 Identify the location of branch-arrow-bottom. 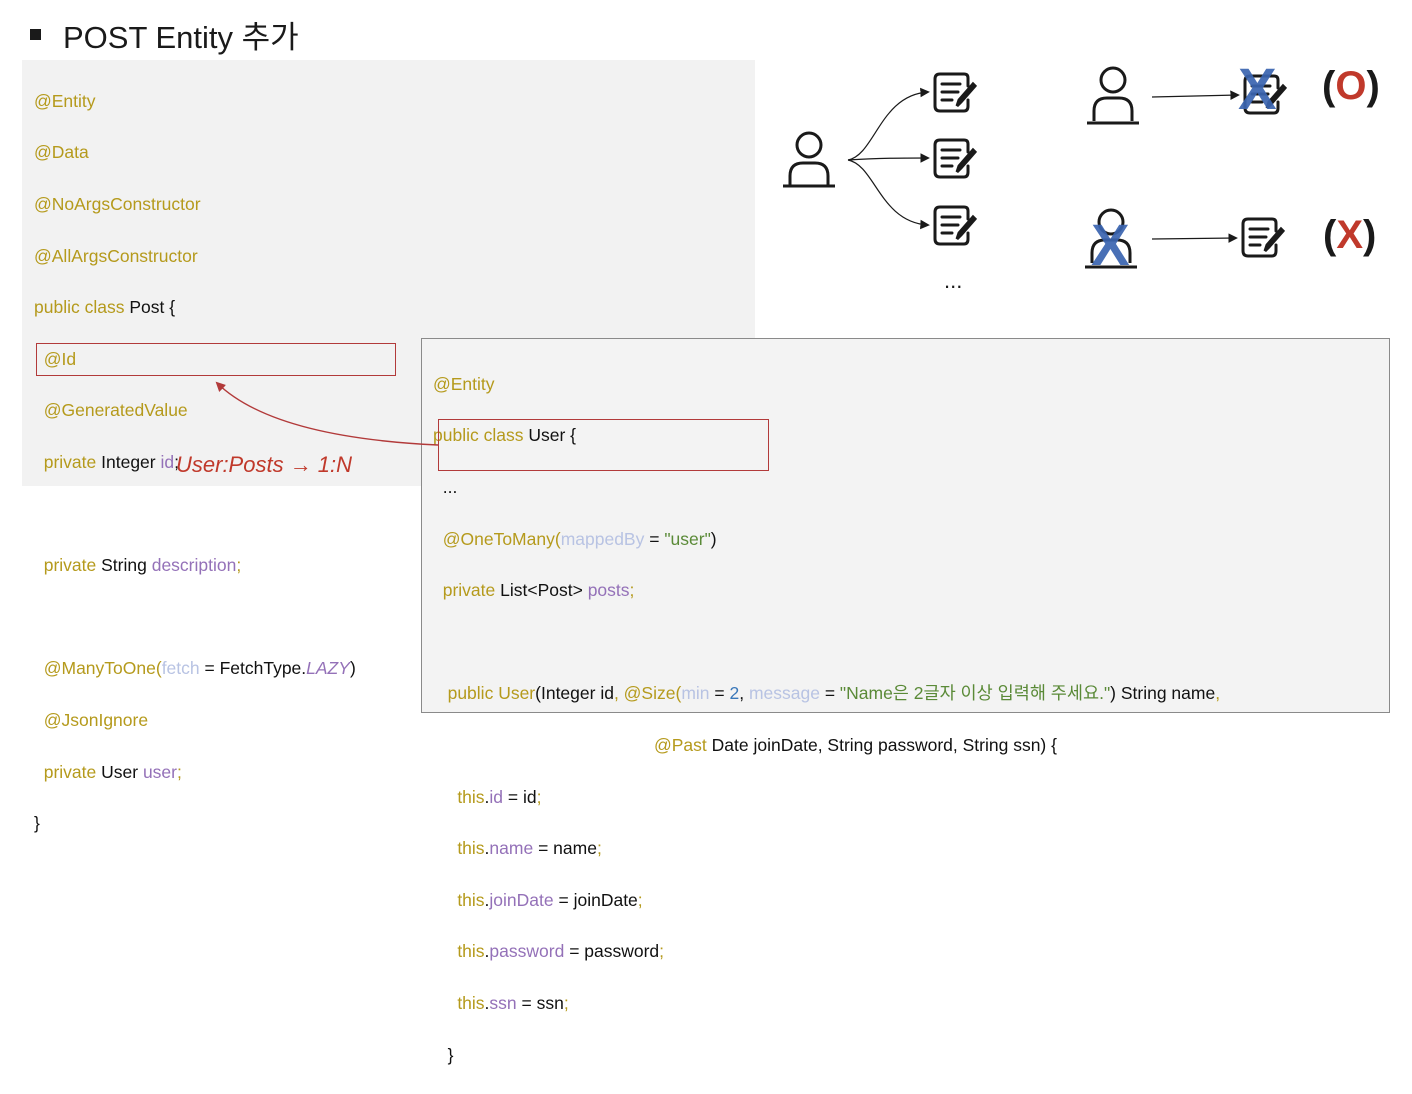
(888, 194).